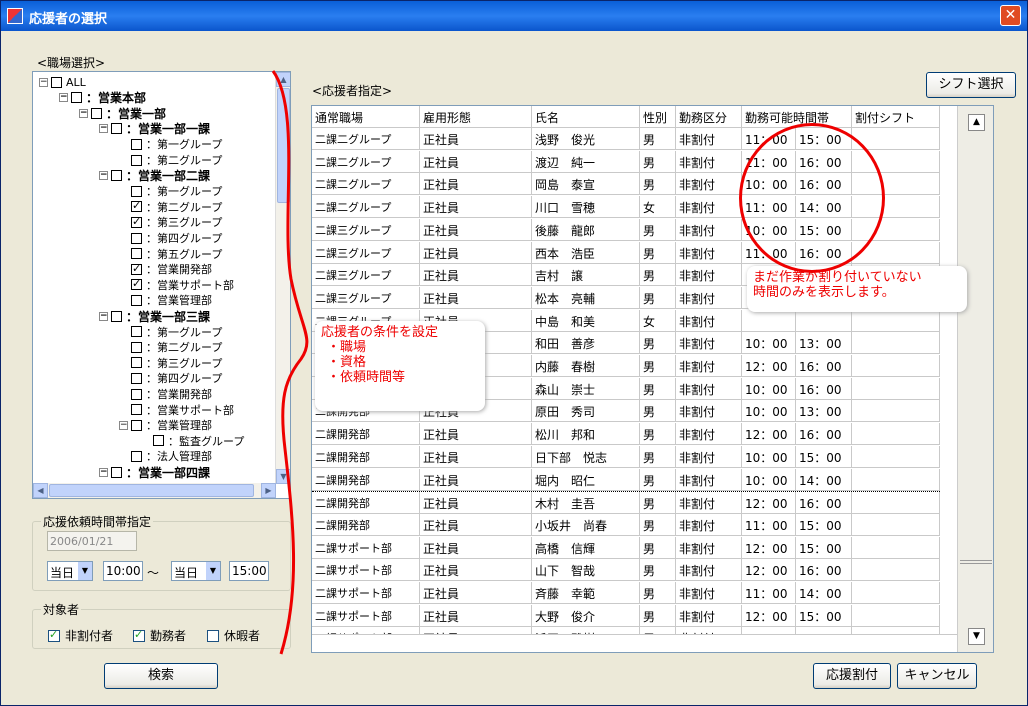 The width and height of the screenshot is (1028, 706). Describe the element at coordinates (233, 635) in the screenshot. I see `checkbox-on-leave: 休暇者` at that location.